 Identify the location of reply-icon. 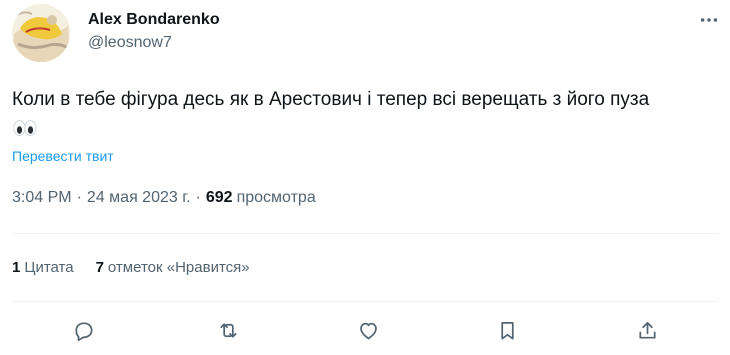
(83, 331).